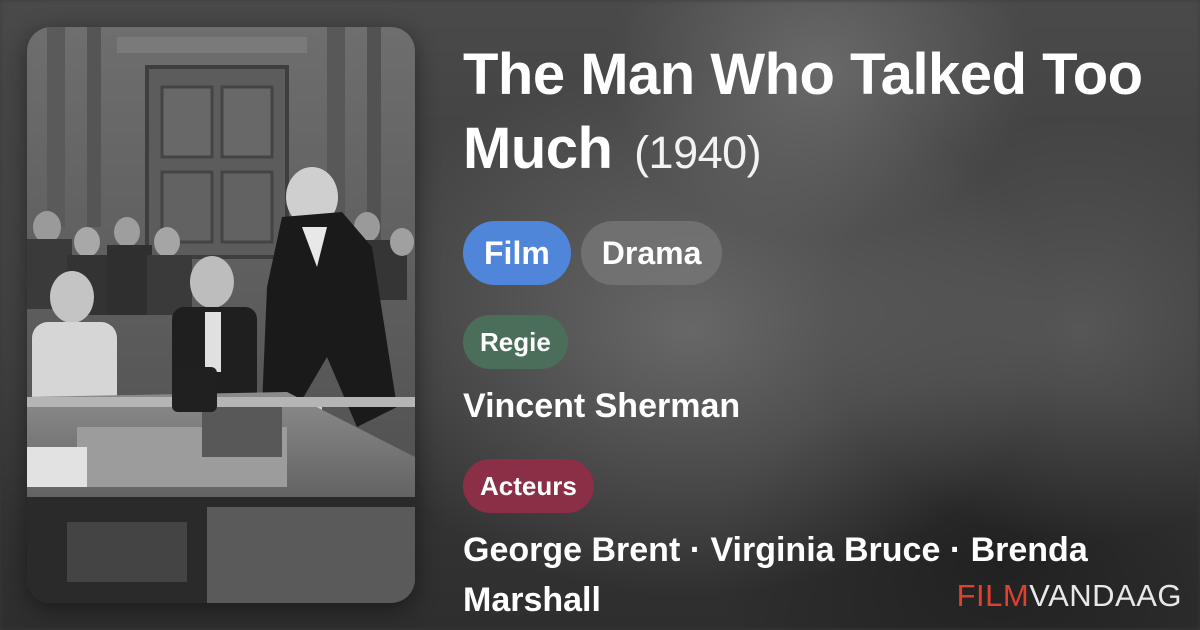 Image resolution: width=1200 pixels, height=630 pixels. I want to click on type-tag-film: Film, so click(517, 253).